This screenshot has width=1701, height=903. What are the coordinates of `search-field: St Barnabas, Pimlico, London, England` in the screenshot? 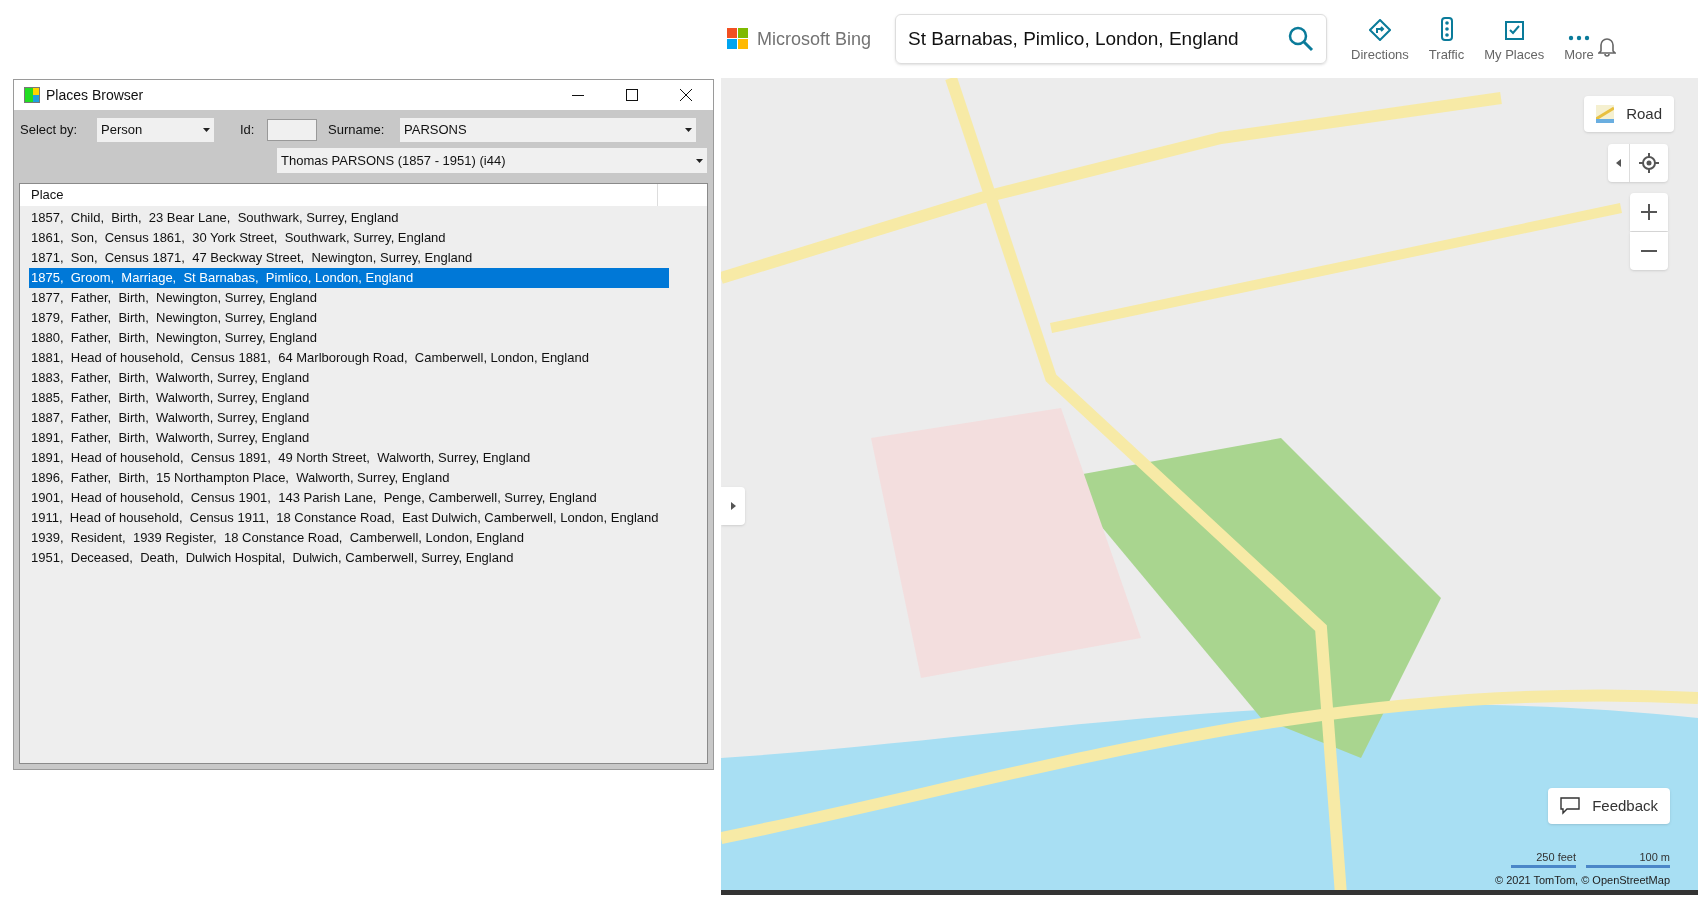 It's located at (1111, 39).